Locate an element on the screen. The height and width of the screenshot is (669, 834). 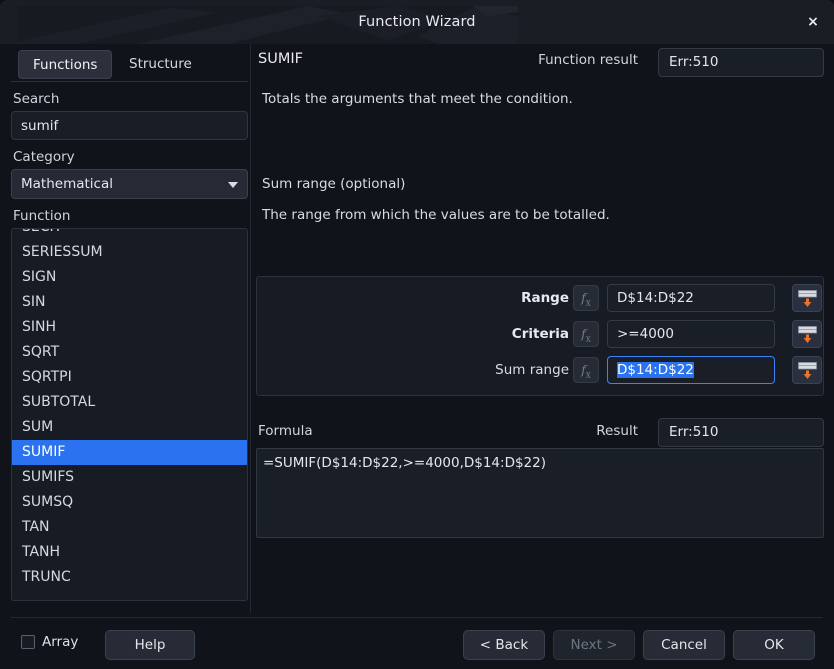
page-title: SUMIF is located at coordinates (280, 59).